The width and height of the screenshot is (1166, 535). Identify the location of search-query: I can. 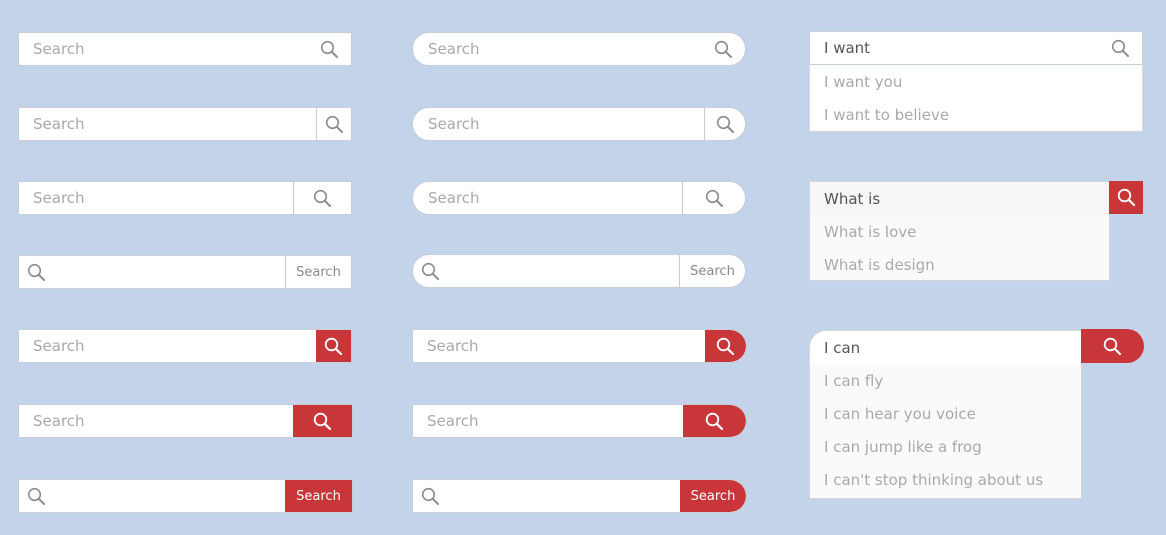
(842, 347).